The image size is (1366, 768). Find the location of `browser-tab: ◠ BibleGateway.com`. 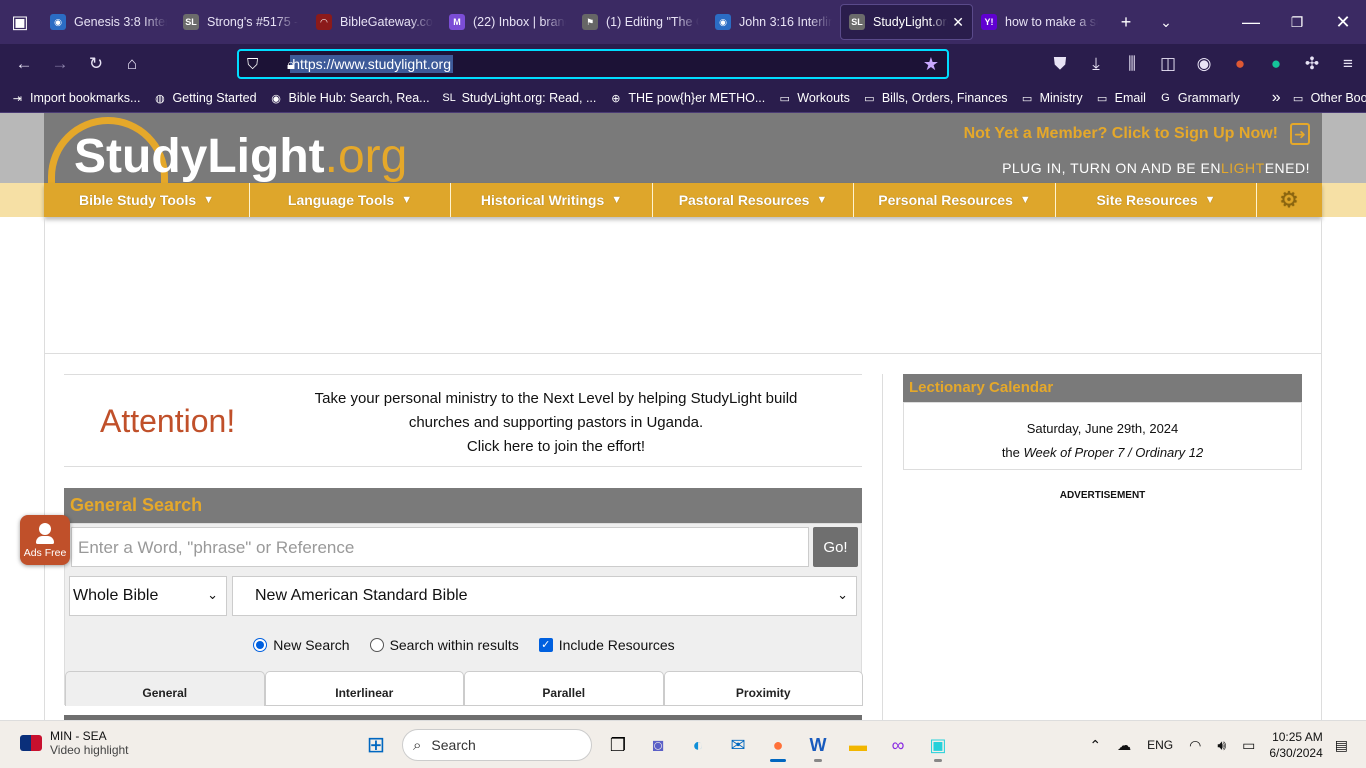

browser-tab: ◠ BibleGateway.com is located at coordinates (374, 22).